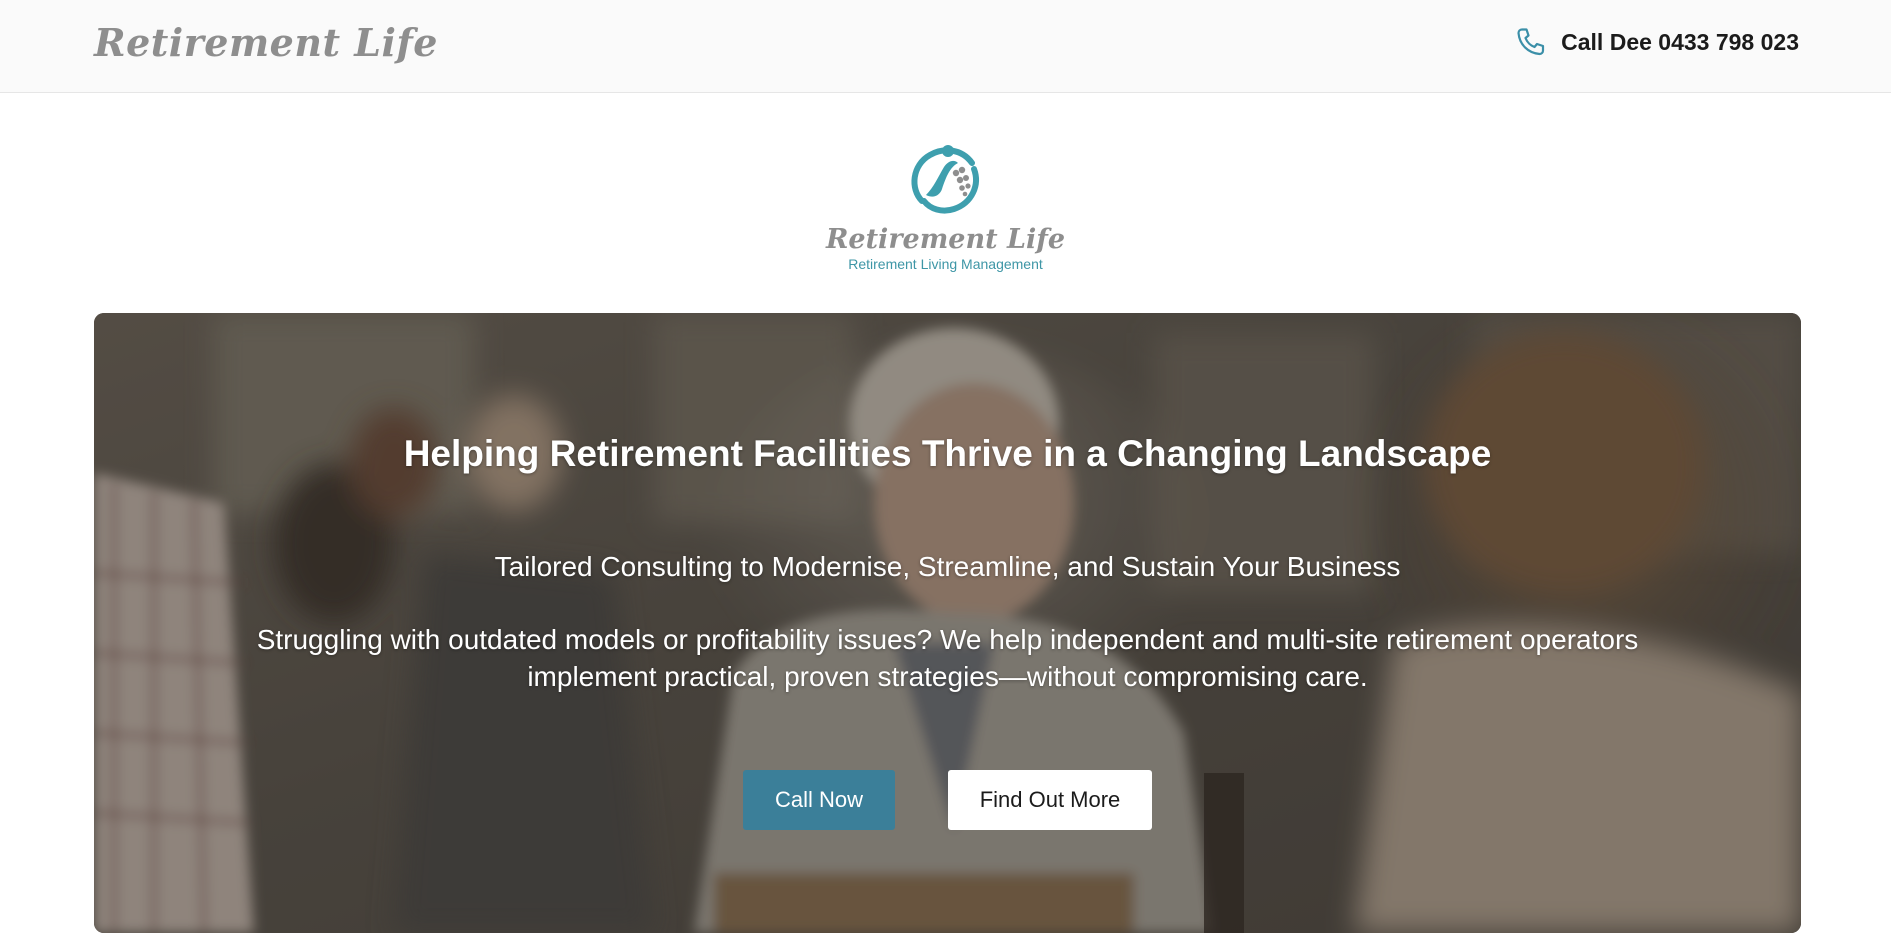 This screenshot has width=1891, height=933. I want to click on phone-icon, so click(1531, 42).